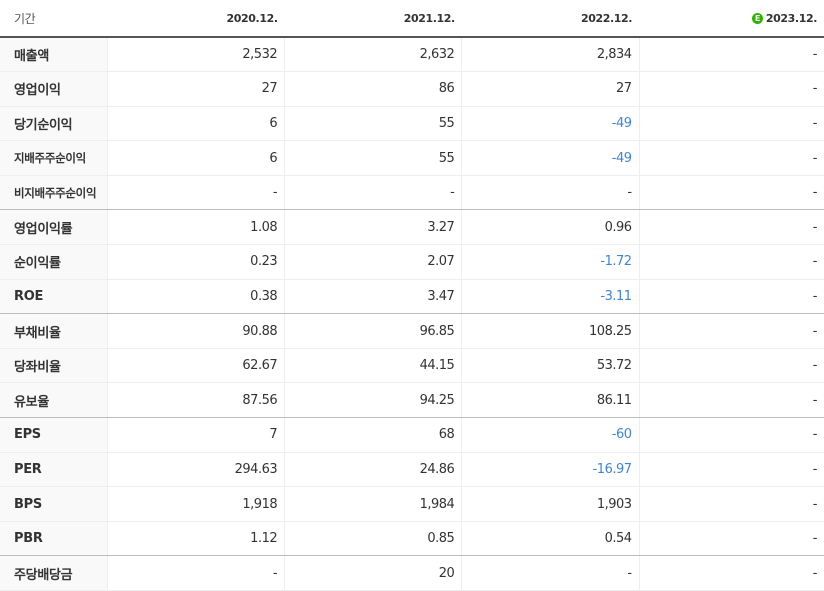 The image size is (824, 591). What do you see at coordinates (54, 539) in the screenshot?
I see `row-label: PBR` at bounding box center [54, 539].